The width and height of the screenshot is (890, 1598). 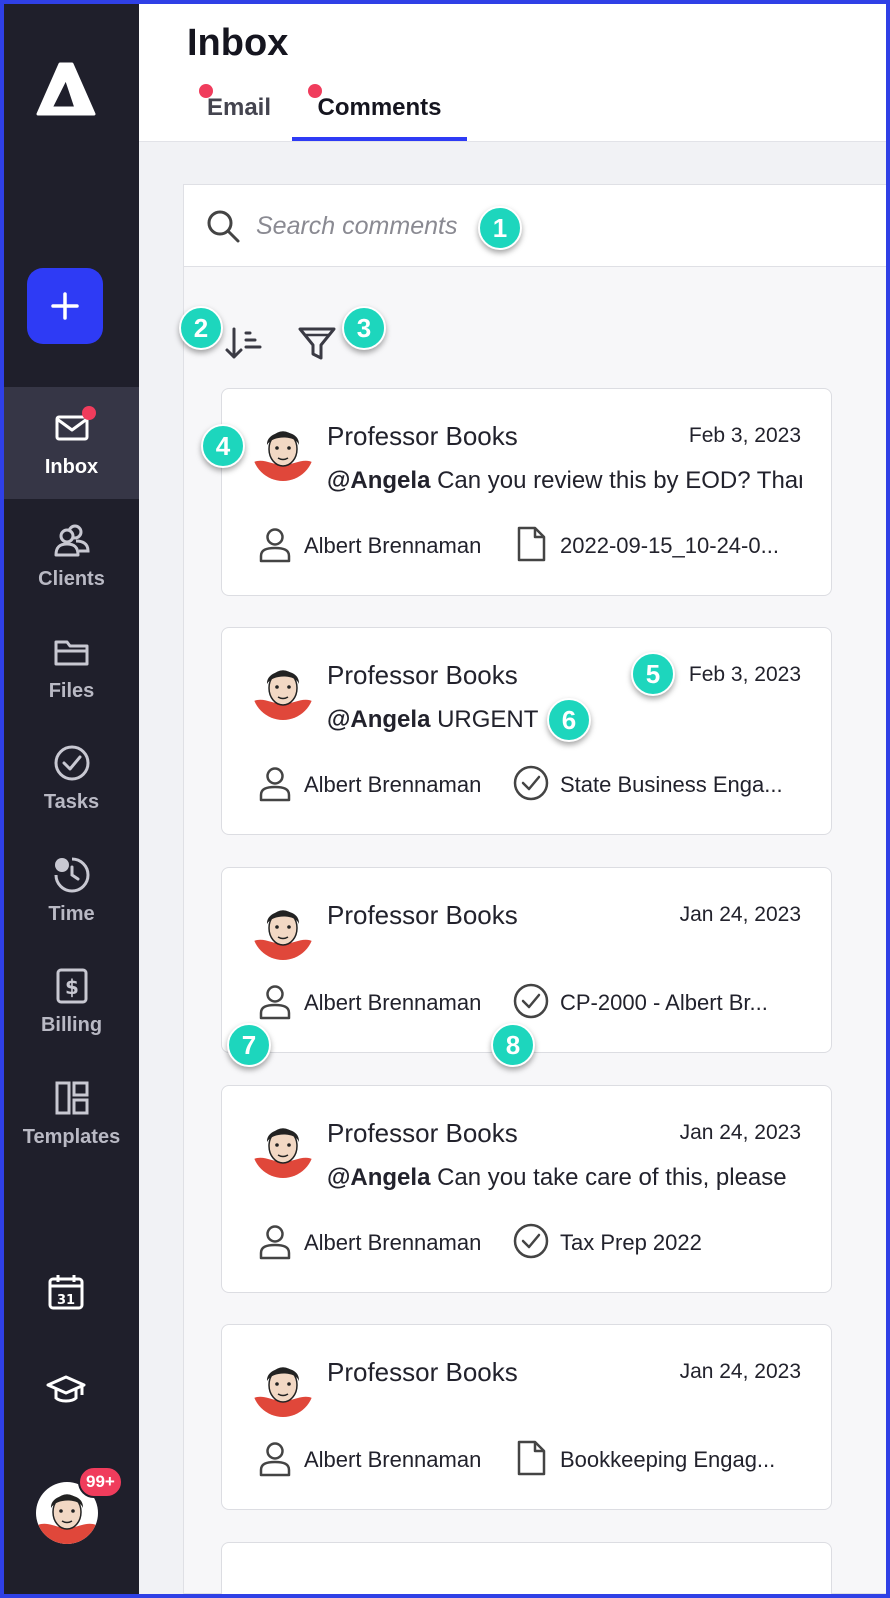 What do you see at coordinates (72, 1098) in the screenshot?
I see `templates-icon` at bounding box center [72, 1098].